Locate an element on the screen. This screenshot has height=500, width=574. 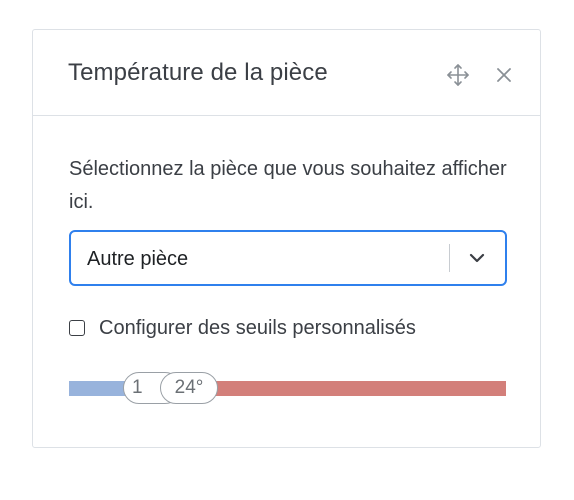
custom-thresholds-row: Configurer des seuils personnalisés is located at coordinates (242, 328).